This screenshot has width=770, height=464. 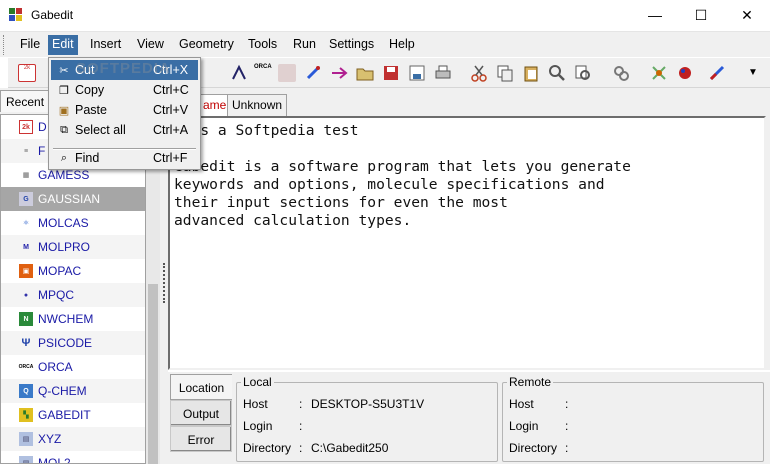 What do you see at coordinates (417, 73) in the screenshot?
I see `save-as-icon` at bounding box center [417, 73].